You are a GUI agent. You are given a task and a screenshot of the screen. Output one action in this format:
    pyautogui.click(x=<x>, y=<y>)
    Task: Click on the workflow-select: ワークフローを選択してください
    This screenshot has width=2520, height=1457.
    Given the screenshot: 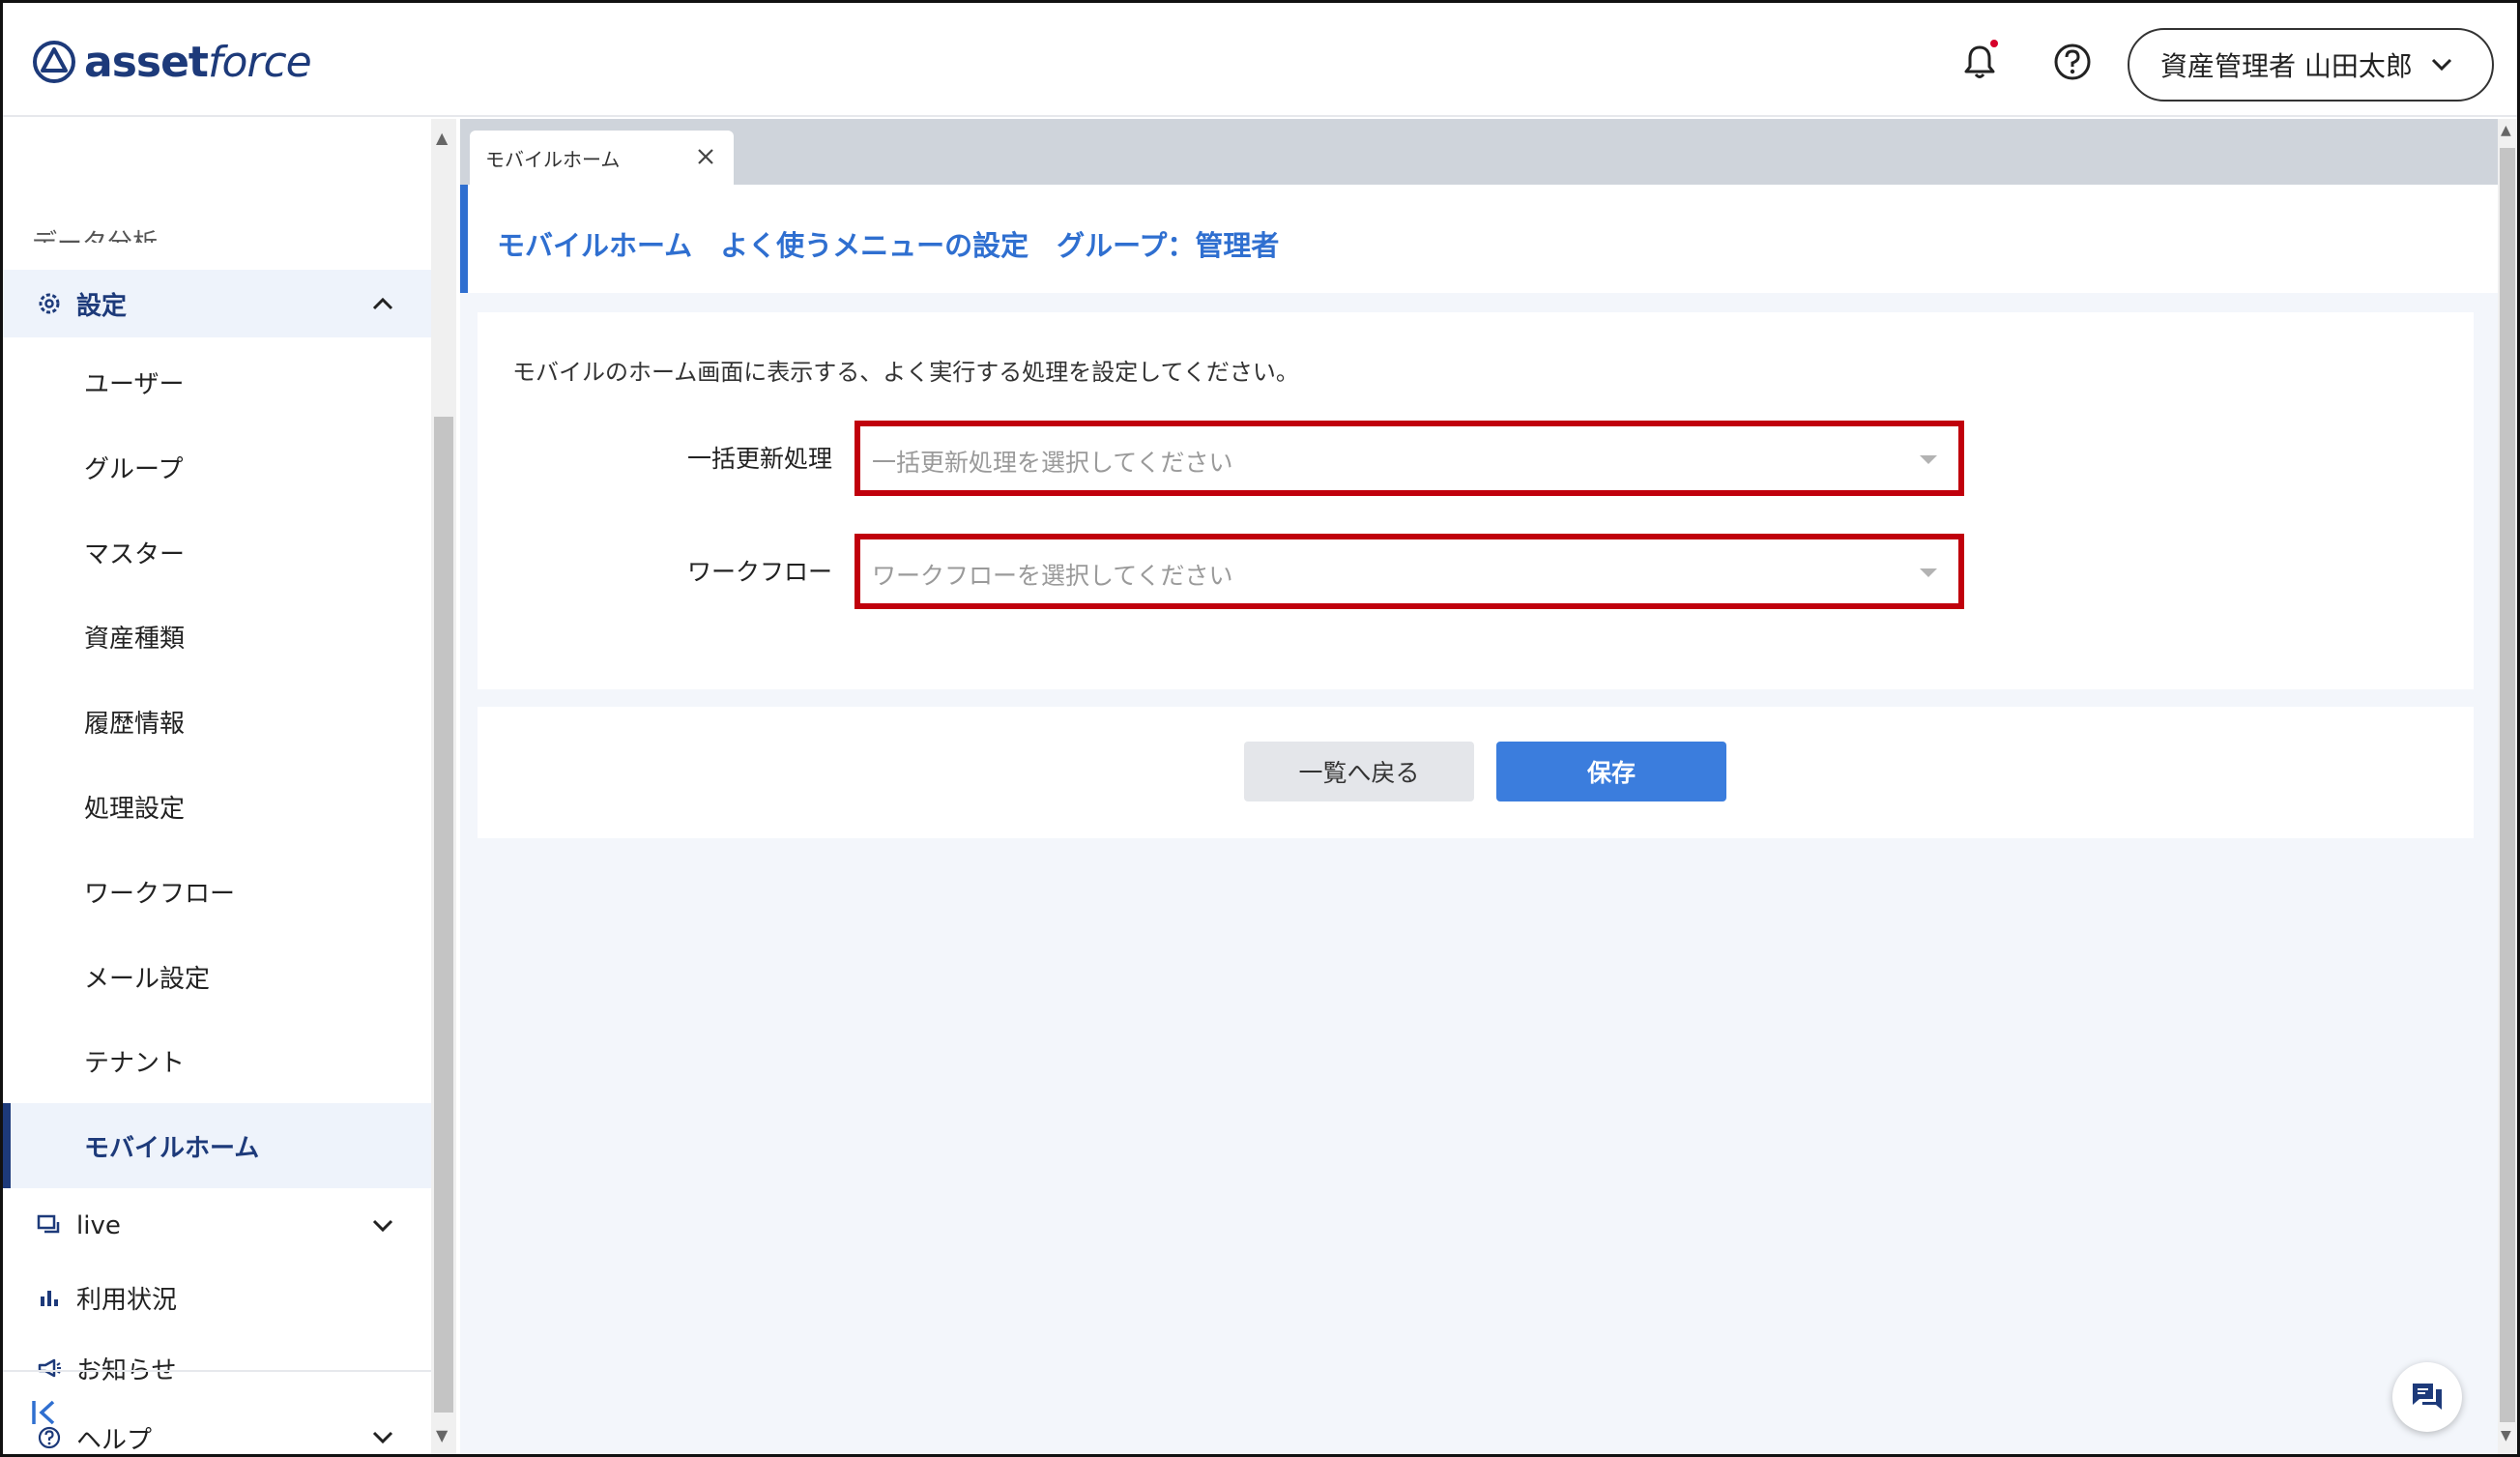 What is the action you would take?
    pyautogui.click(x=1409, y=571)
    